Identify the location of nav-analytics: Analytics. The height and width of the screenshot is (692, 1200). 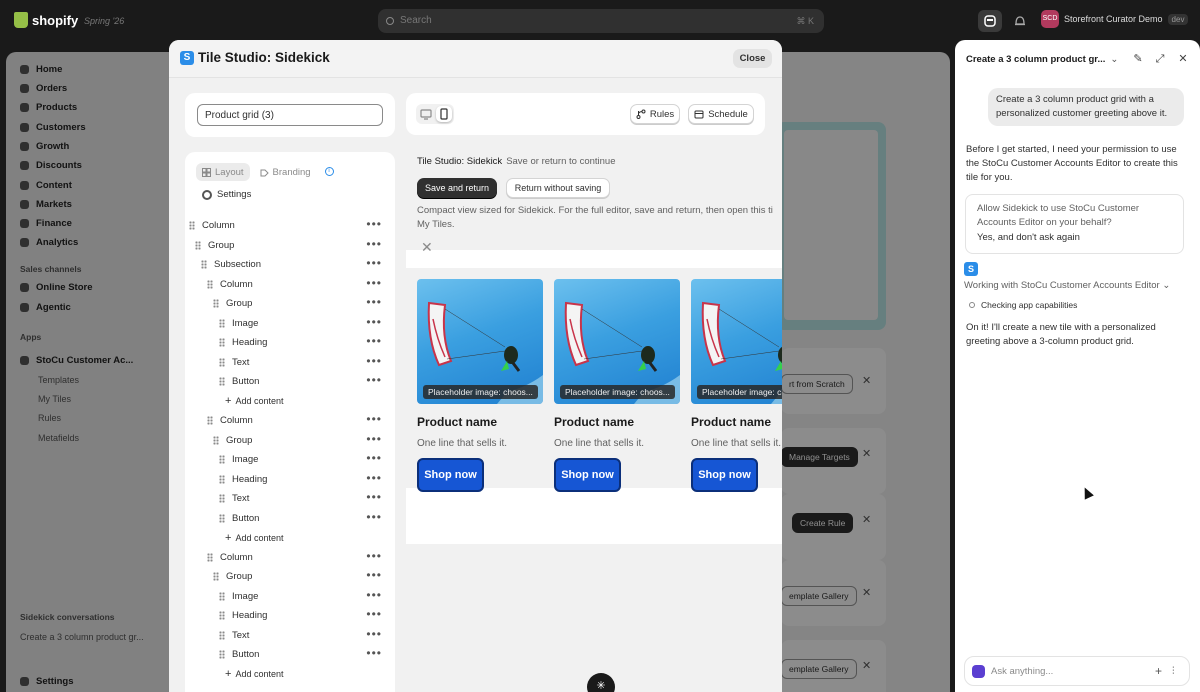
(49, 242).